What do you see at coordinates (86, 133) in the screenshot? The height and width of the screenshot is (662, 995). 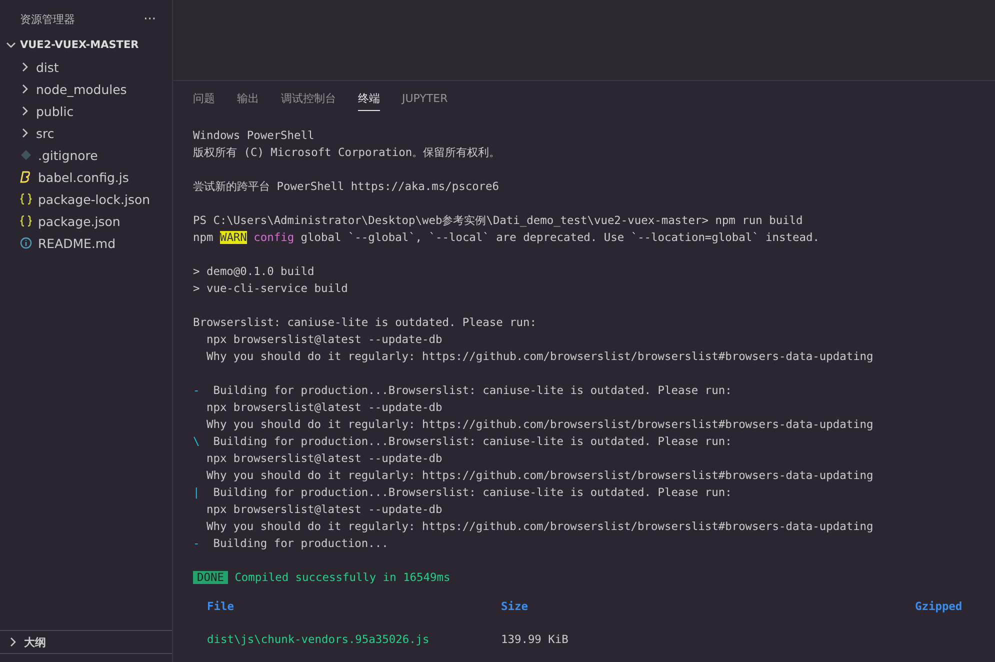 I see `folder-item: src` at bounding box center [86, 133].